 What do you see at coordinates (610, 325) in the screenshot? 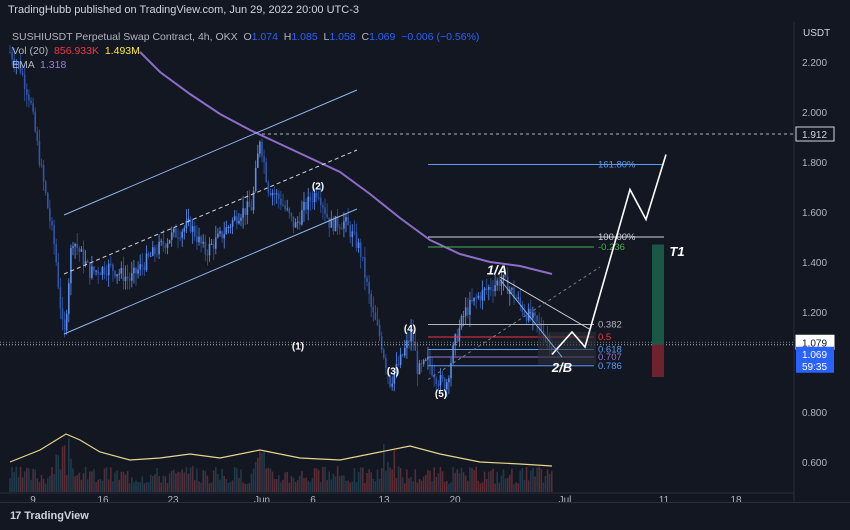
I see `fib-level-label: 0.382` at bounding box center [610, 325].